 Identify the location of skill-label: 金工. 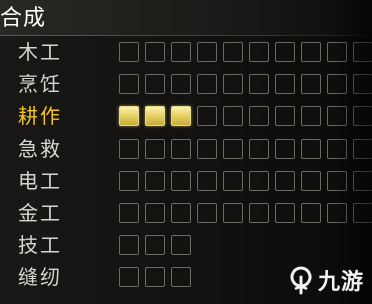
(40, 213).